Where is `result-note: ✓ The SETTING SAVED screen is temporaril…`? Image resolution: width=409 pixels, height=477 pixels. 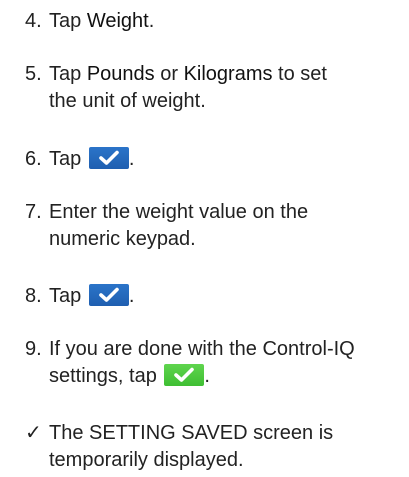 result-note: ✓ The SETTING SAVED screen is temporaril… is located at coordinates (215, 447).